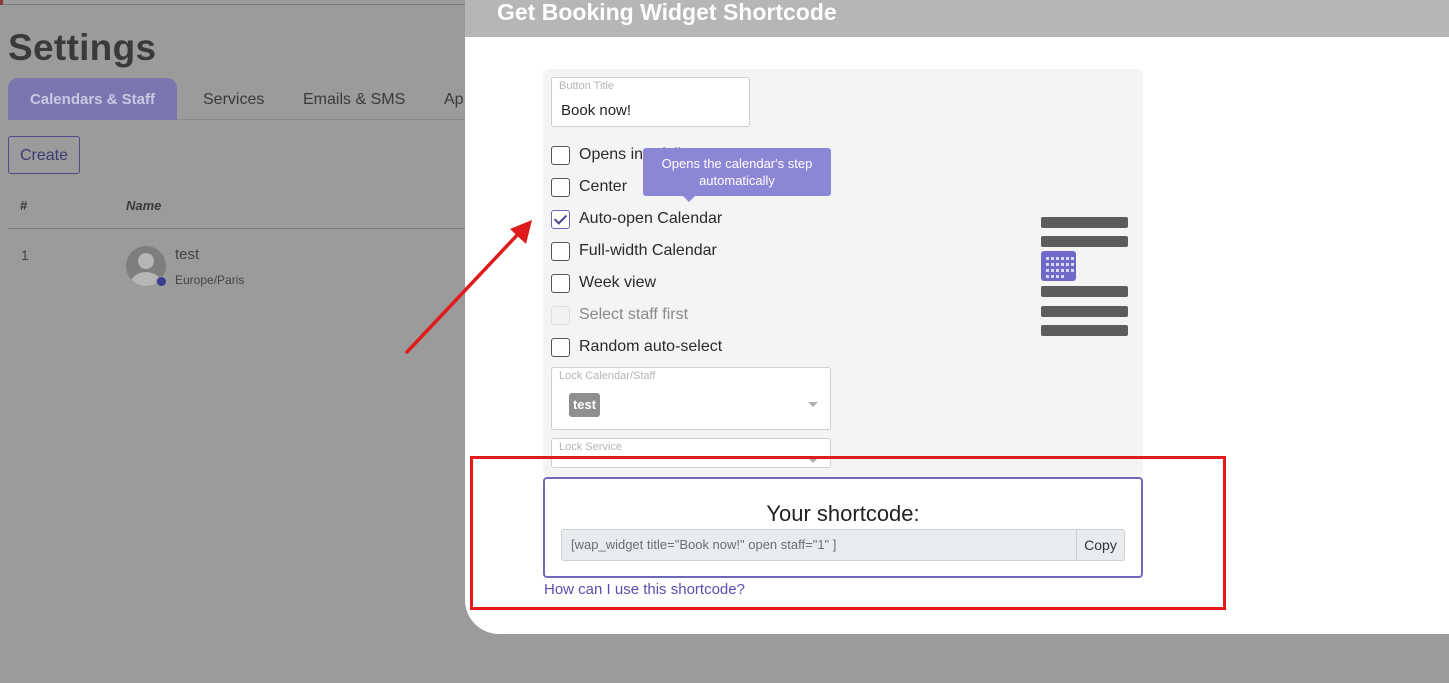  I want to click on option-random-auto-select: Random auto-select, so click(636, 347).